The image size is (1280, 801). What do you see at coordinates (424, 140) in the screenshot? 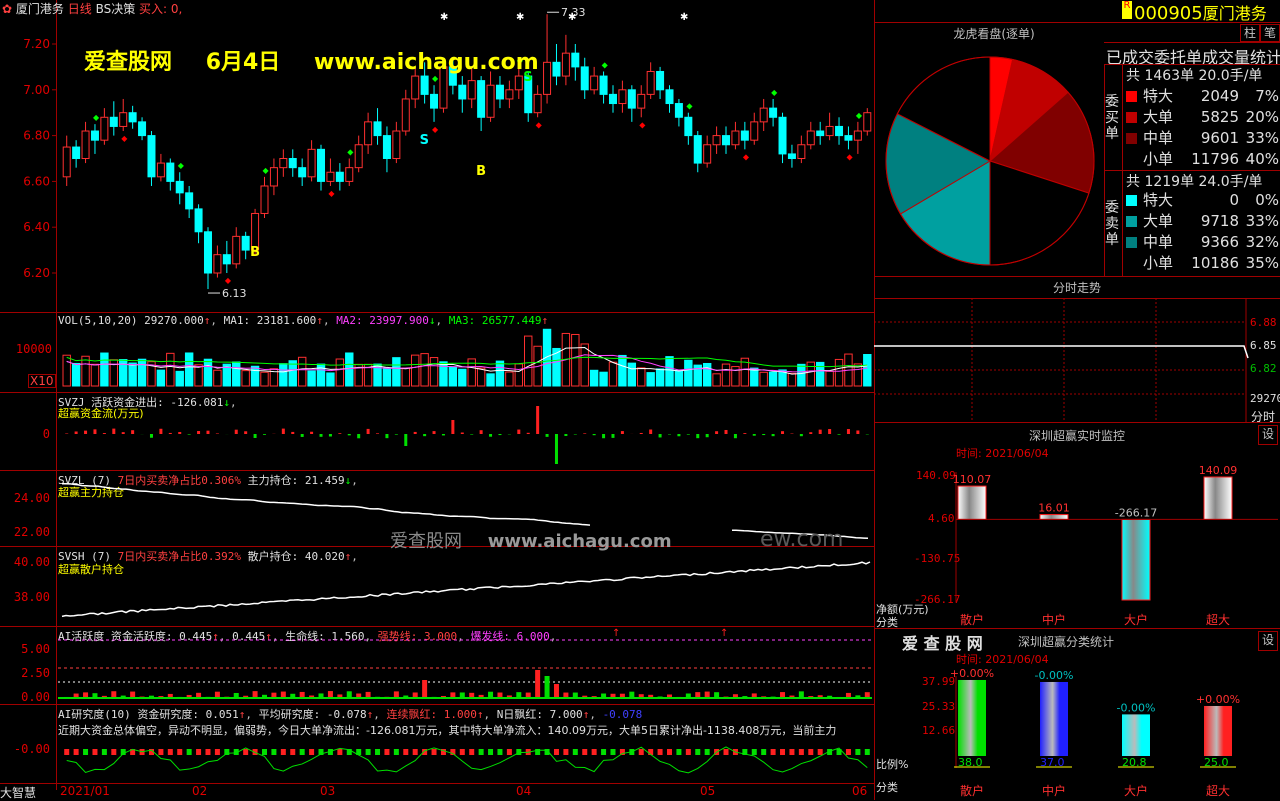
I see `bs-signal: S` at bounding box center [424, 140].